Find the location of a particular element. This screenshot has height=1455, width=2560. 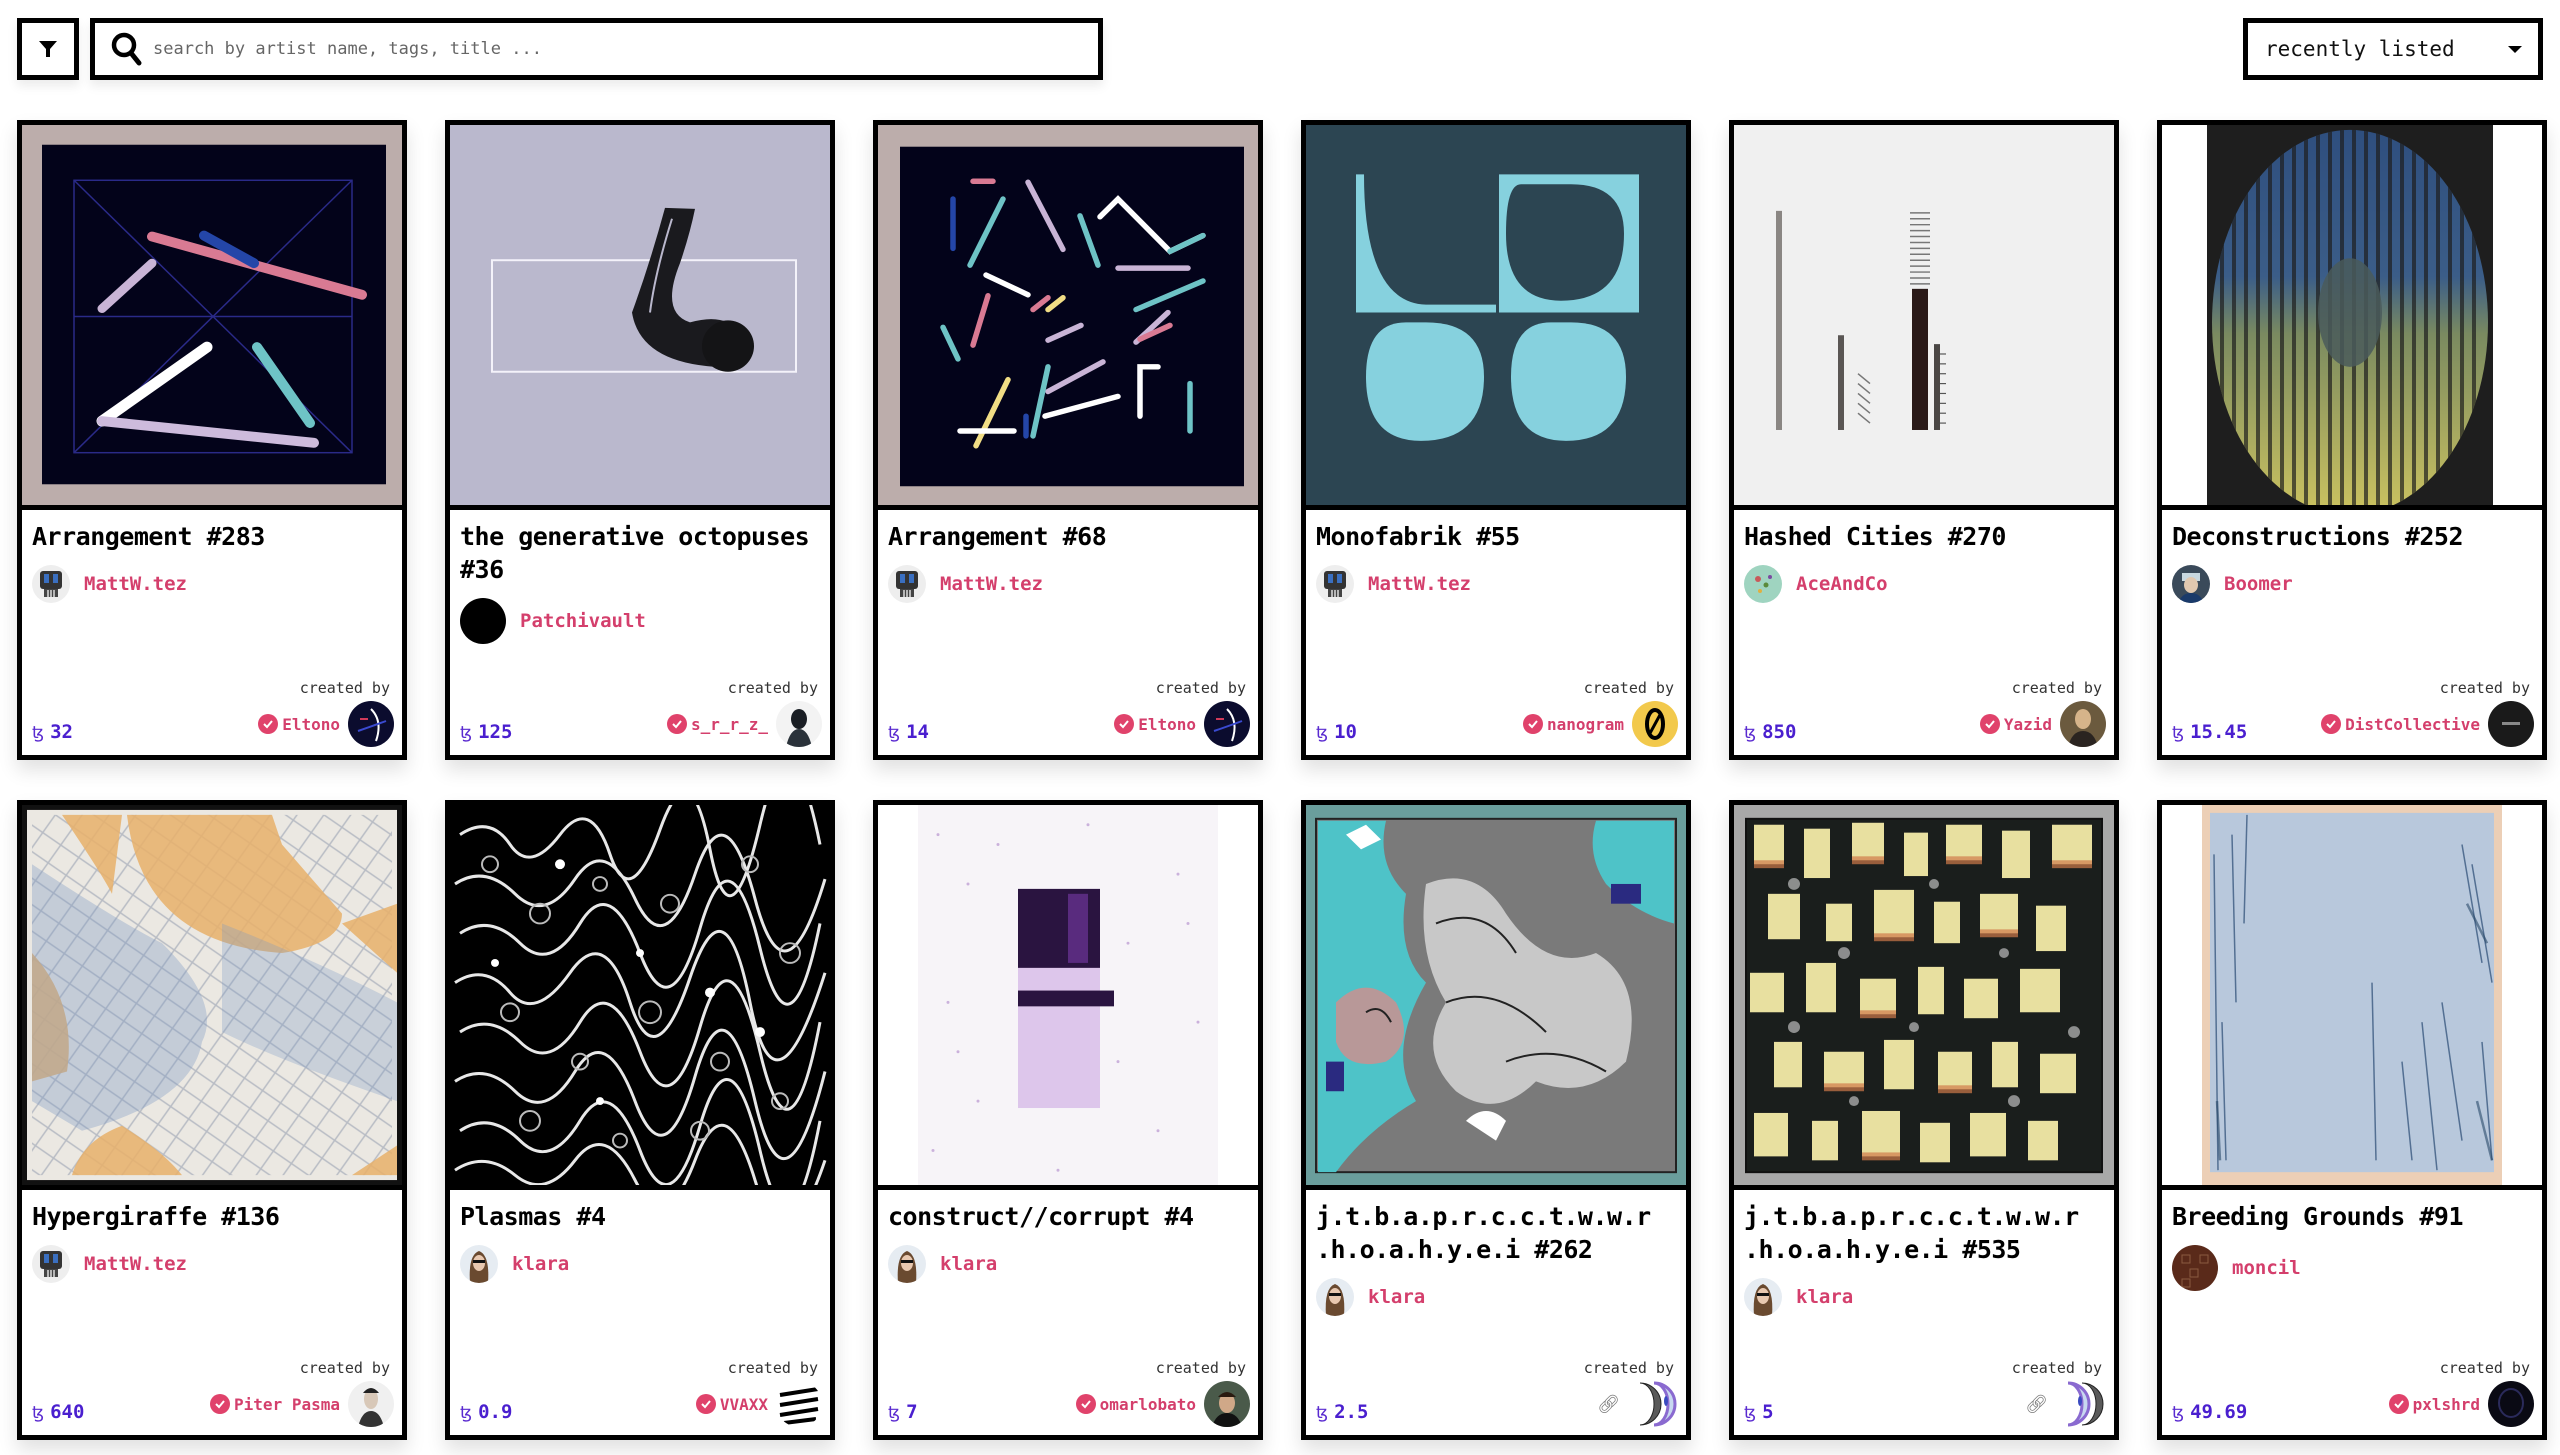

artwork-card: Plasmas #4 klara ꜩ 0.9 created by VVAXX is located at coordinates (640, 1120).